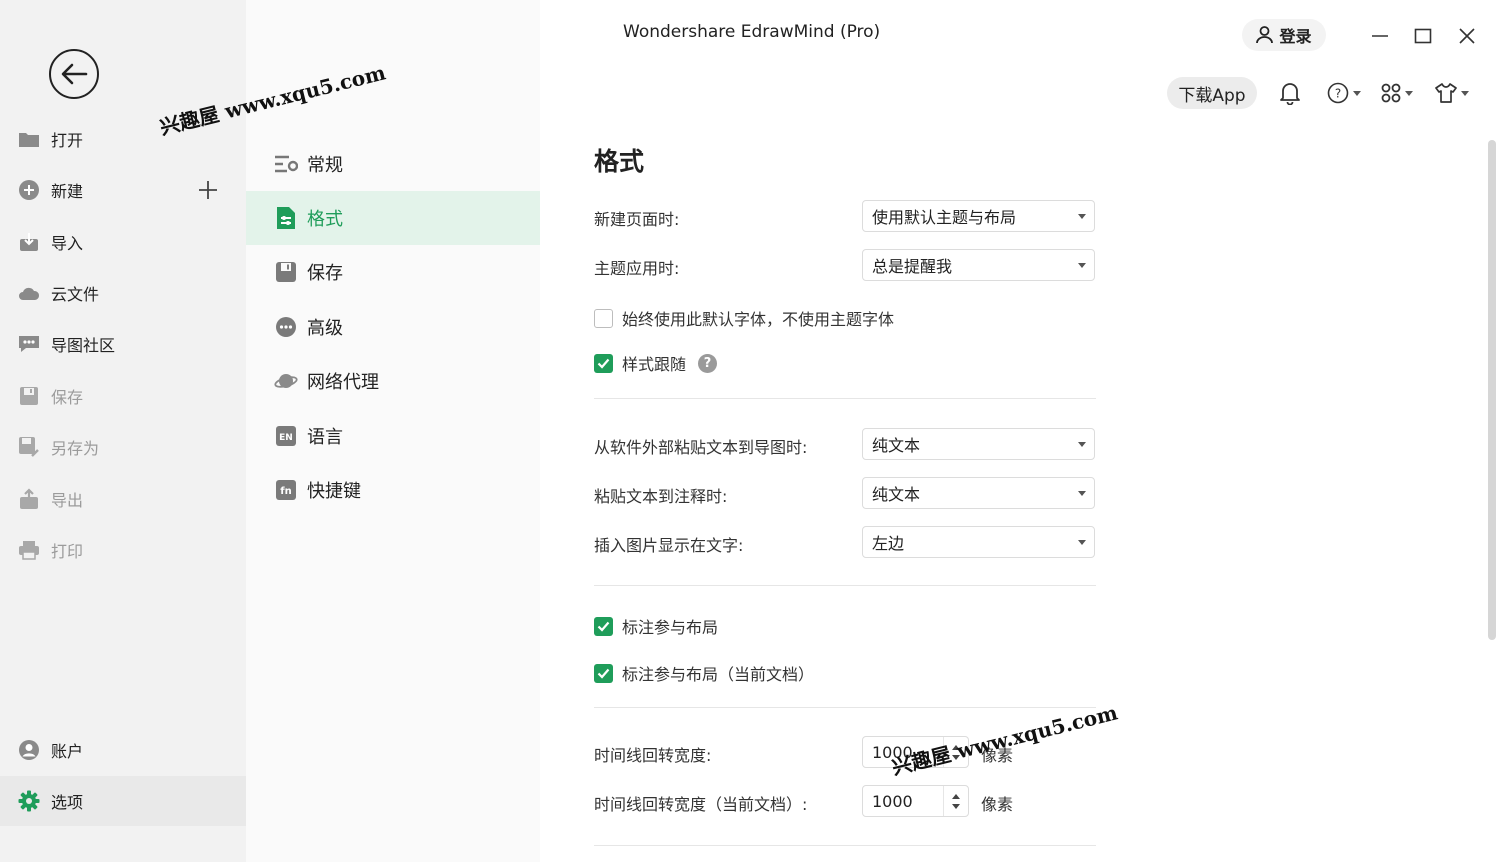  What do you see at coordinates (123, 242) in the screenshot?
I see `sidebar-item-import: 导入` at bounding box center [123, 242].